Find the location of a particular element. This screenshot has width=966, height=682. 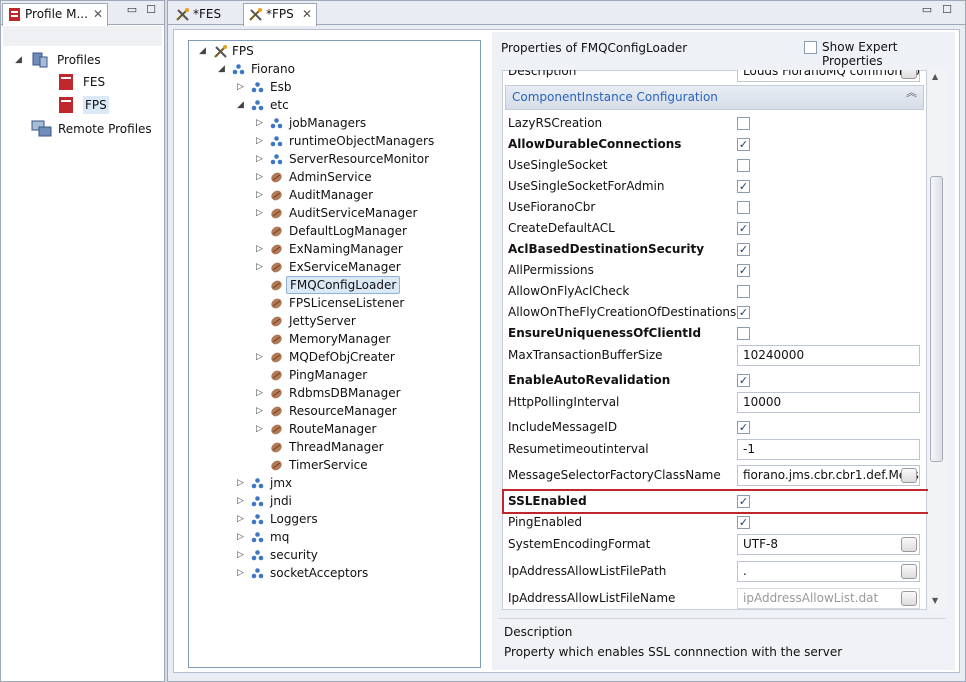

property-row: AclBasedDestinationSecurity ✓ is located at coordinates (713, 249).